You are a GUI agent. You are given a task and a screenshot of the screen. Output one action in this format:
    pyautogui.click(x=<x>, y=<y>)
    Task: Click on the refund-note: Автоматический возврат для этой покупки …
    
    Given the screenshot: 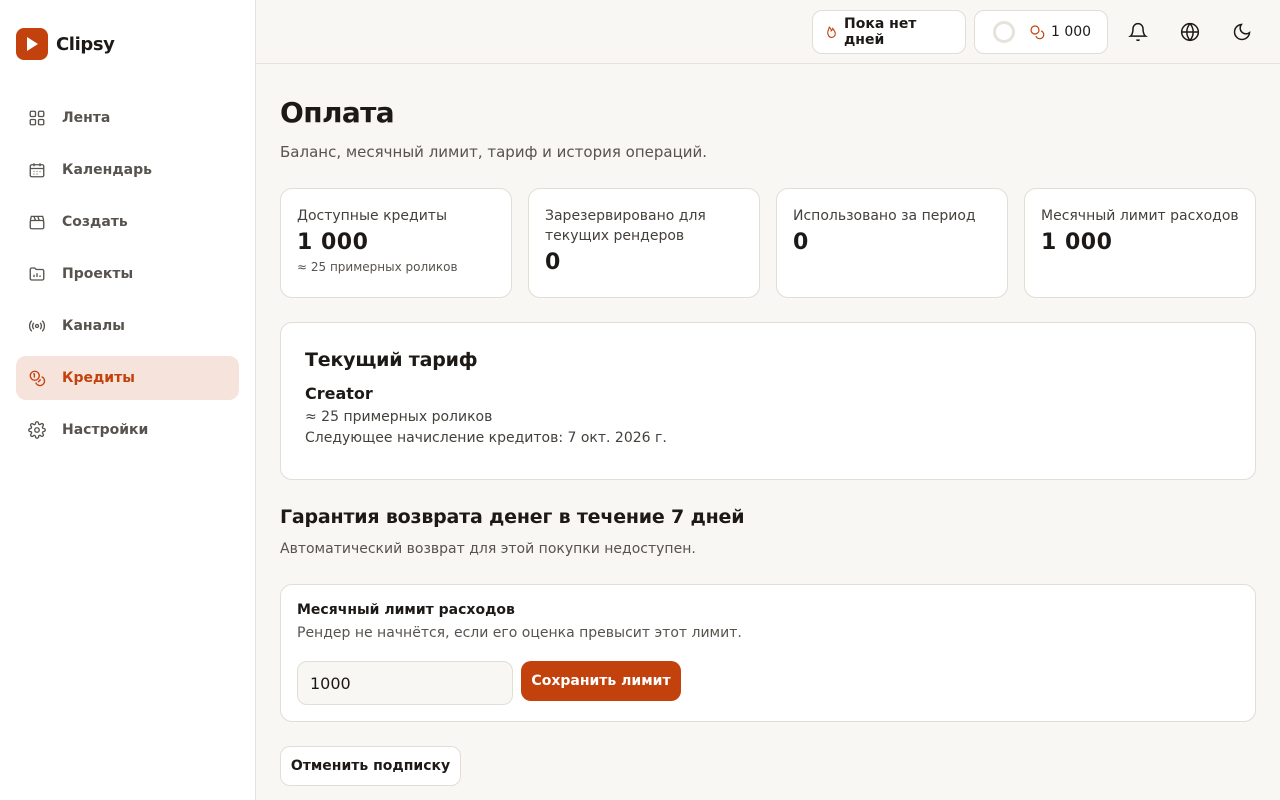 What is the action you would take?
    pyautogui.click(x=488, y=549)
    